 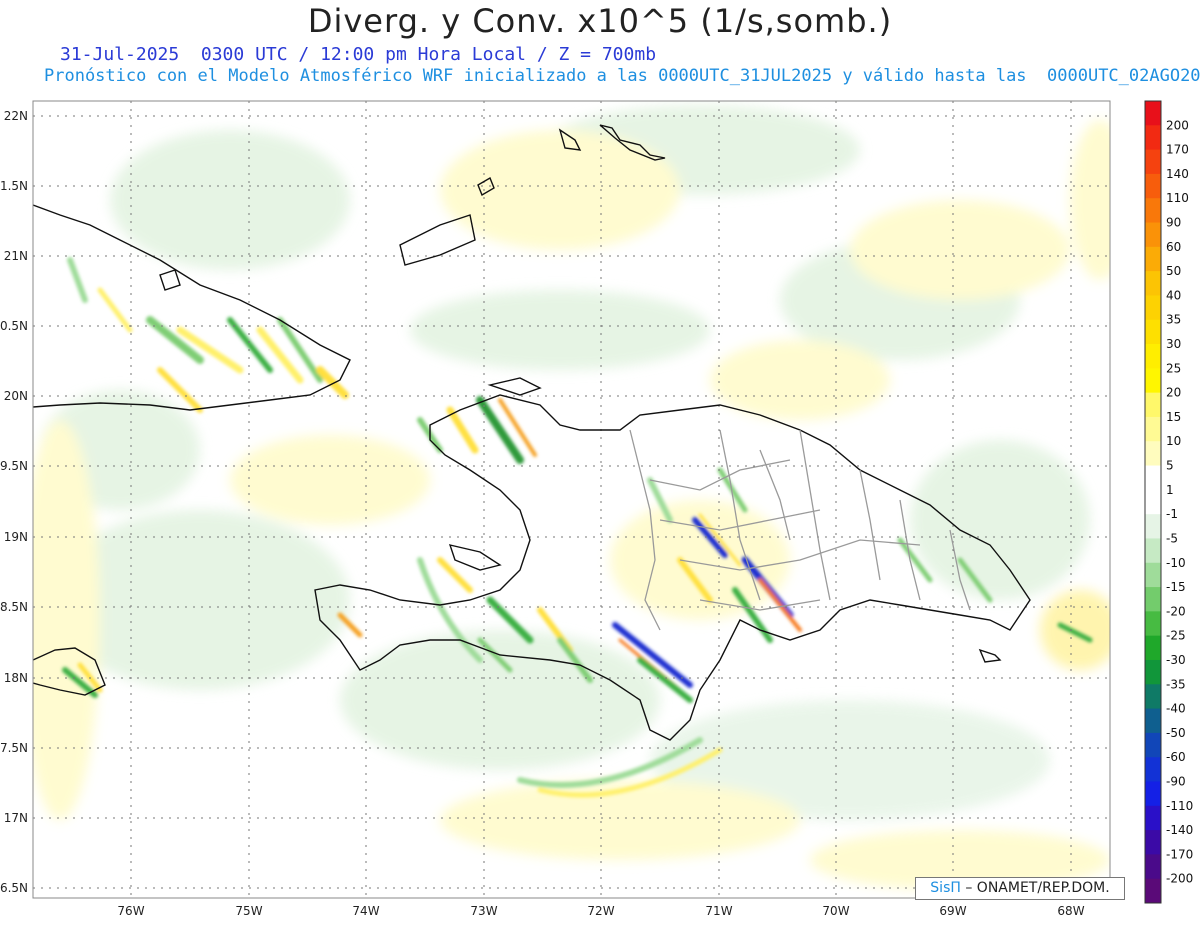 What do you see at coordinates (1176, 587) in the screenshot?
I see `colorbar-label: -15` at bounding box center [1176, 587].